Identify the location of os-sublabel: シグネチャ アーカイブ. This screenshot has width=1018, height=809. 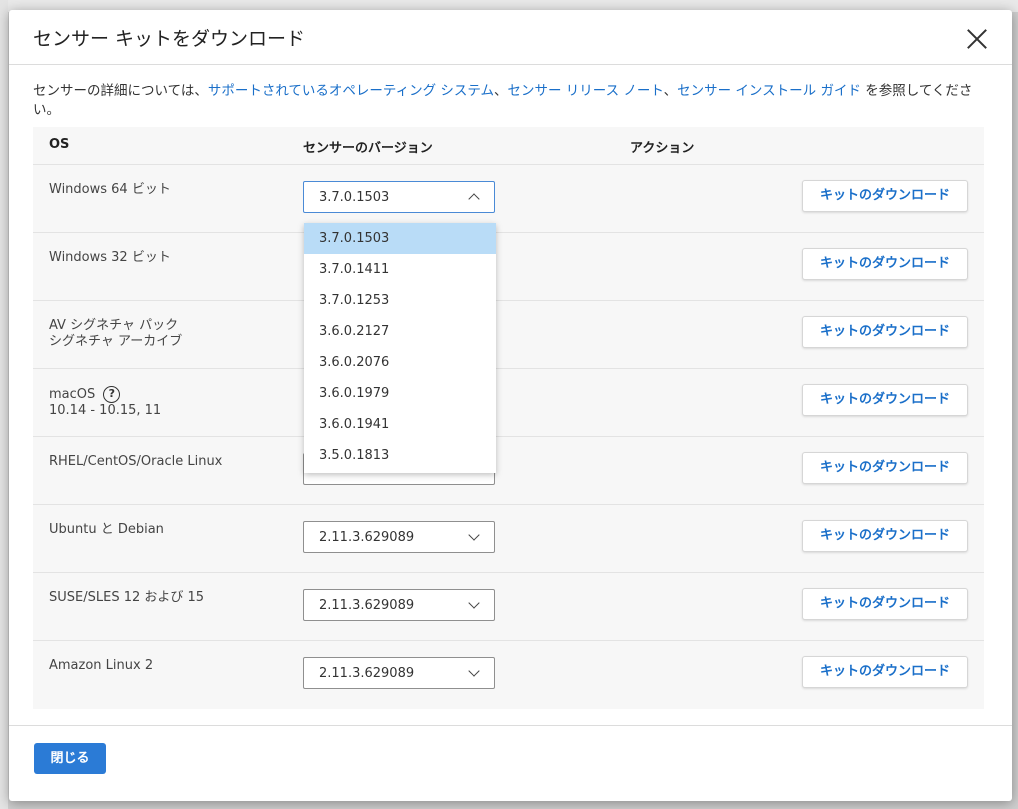
(116, 341).